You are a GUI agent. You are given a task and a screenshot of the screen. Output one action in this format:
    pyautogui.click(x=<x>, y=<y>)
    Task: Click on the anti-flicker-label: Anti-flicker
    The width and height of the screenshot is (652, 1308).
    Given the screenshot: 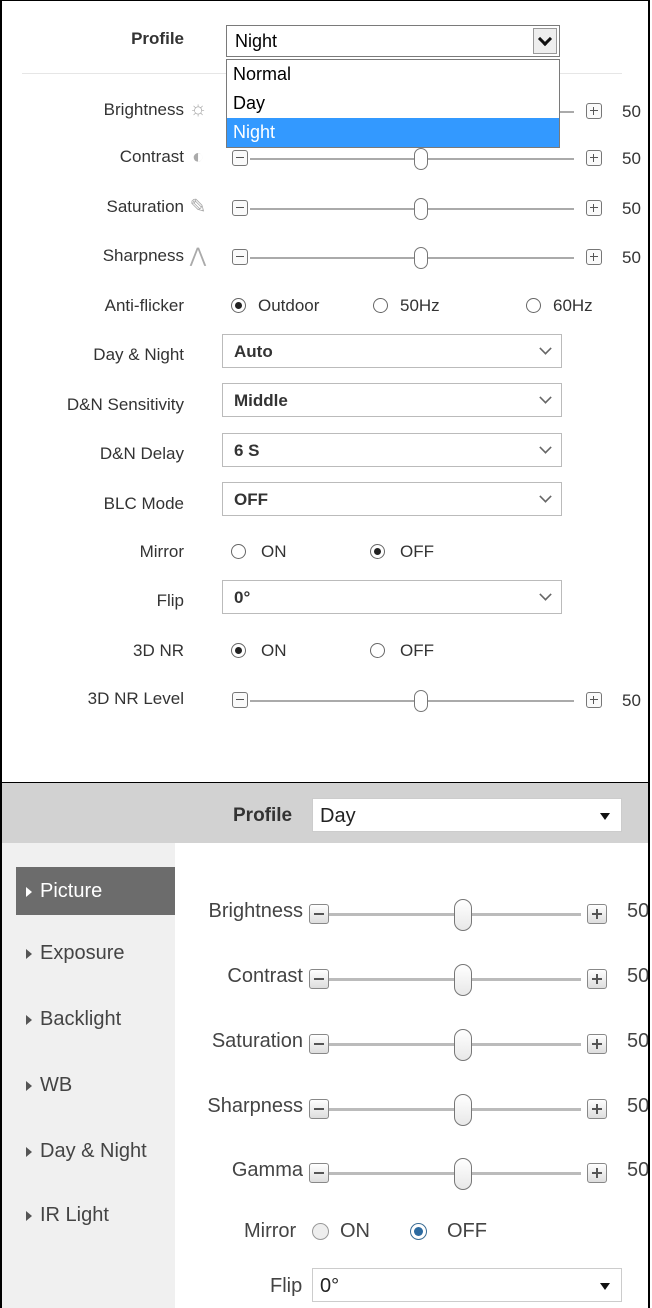 What is the action you would take?
    pyautogui.click(x=144, y=305)
    